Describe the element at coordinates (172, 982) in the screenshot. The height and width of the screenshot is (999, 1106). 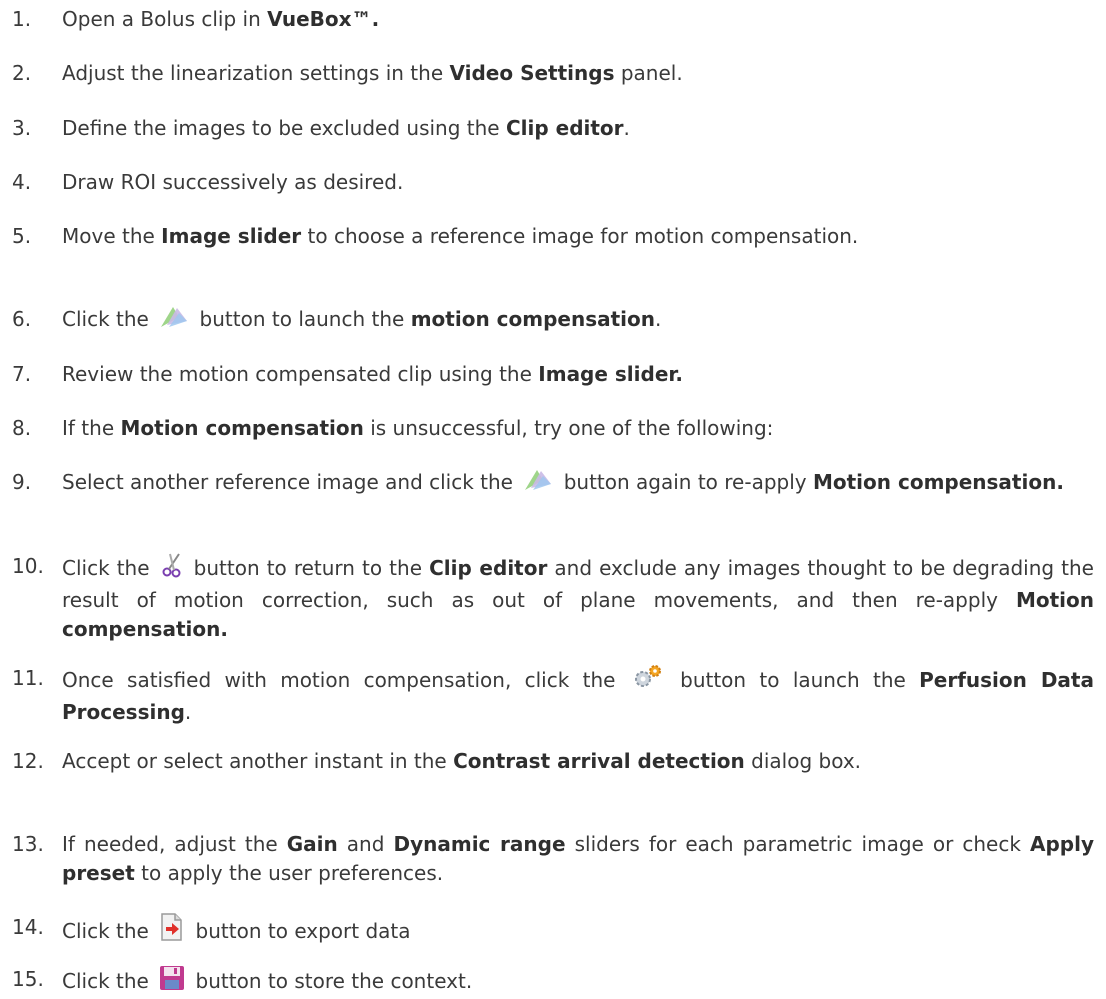
I see `save-context-icon` at that location.